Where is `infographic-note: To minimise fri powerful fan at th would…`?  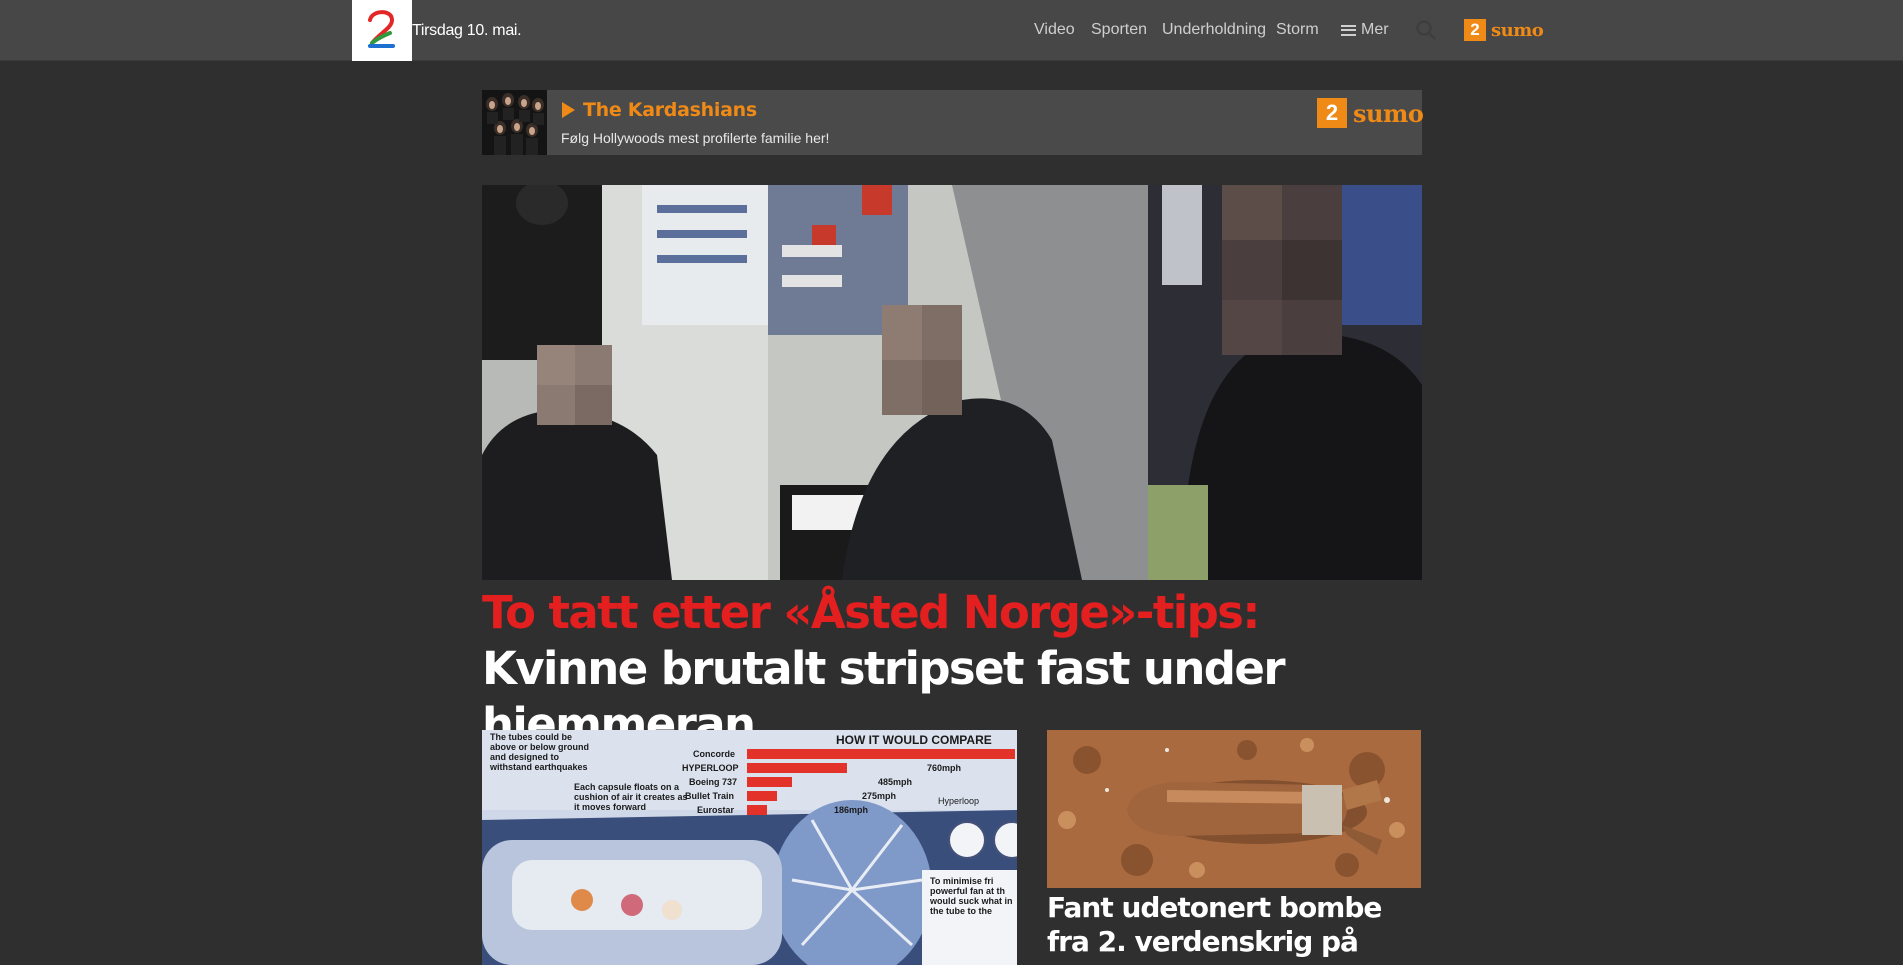 infographic-note: To minimise fri powerful fan at th would… is located at coordinates (971, 896).